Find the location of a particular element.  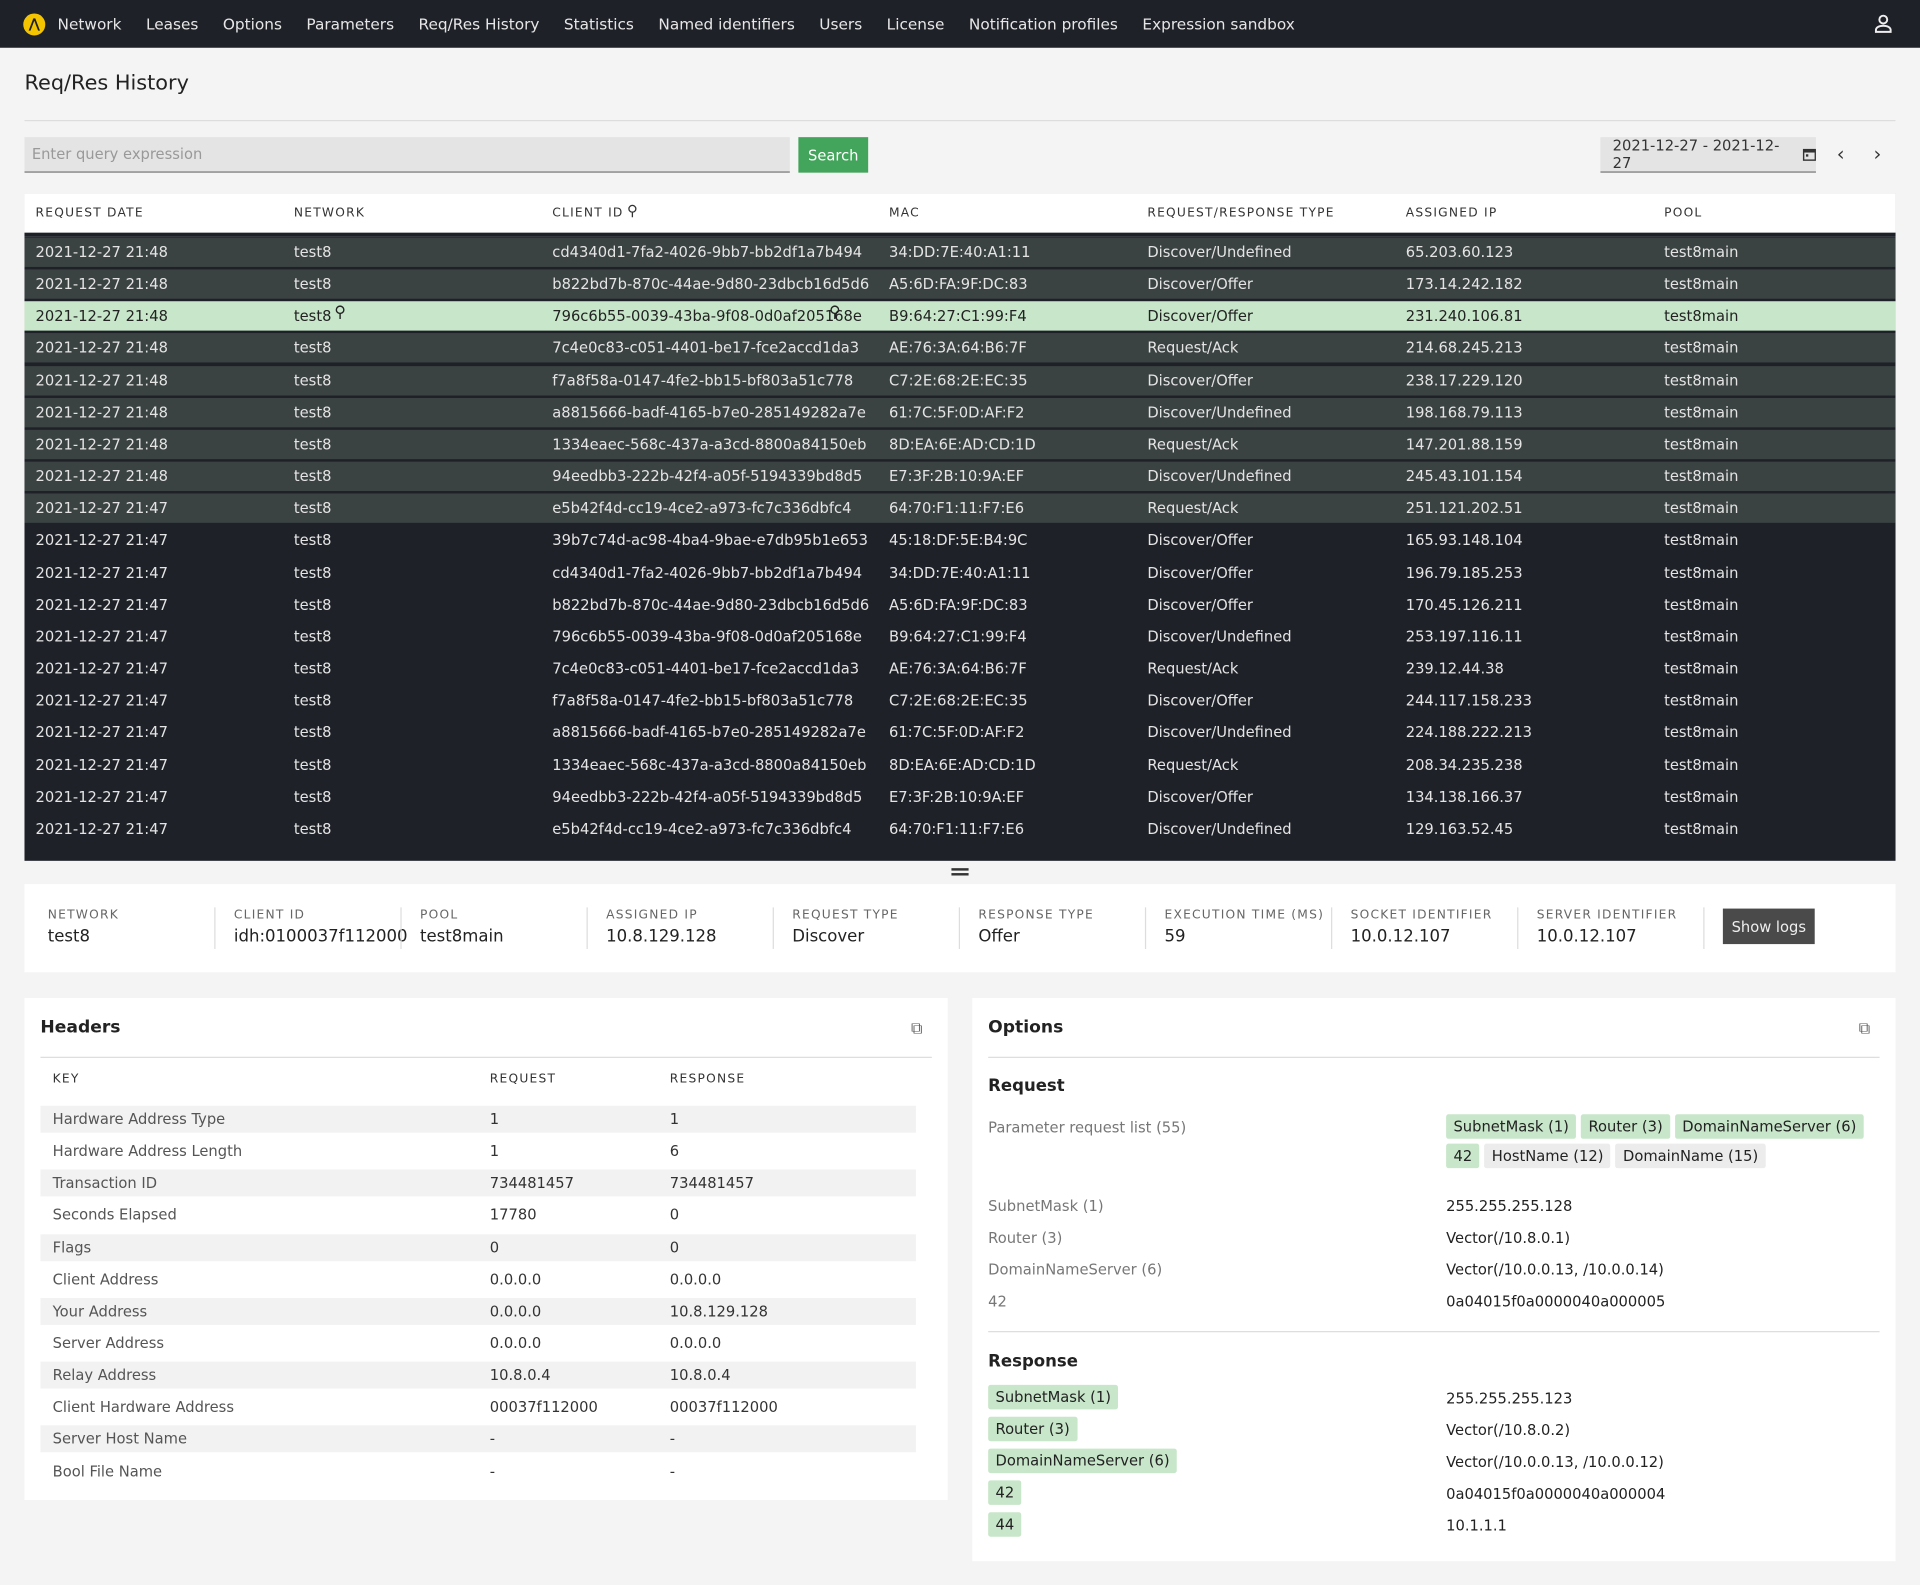

column-header: NETWORK is located at coordinates (329, 213).